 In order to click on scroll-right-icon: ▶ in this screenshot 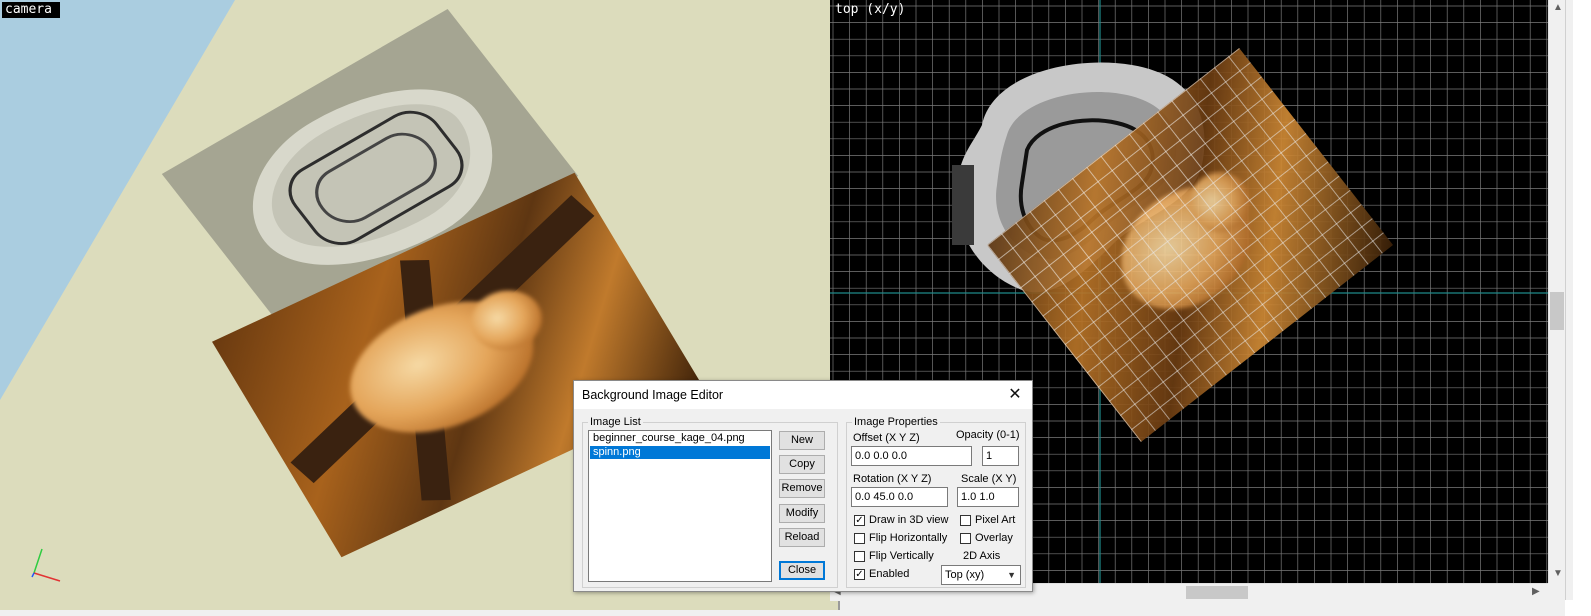, I will do `click(1536, 592)`.